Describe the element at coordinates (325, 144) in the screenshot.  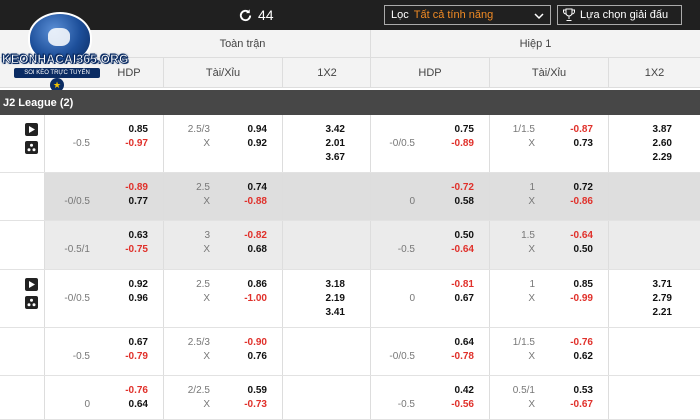
I see `odds-value: 2.01` at that location.